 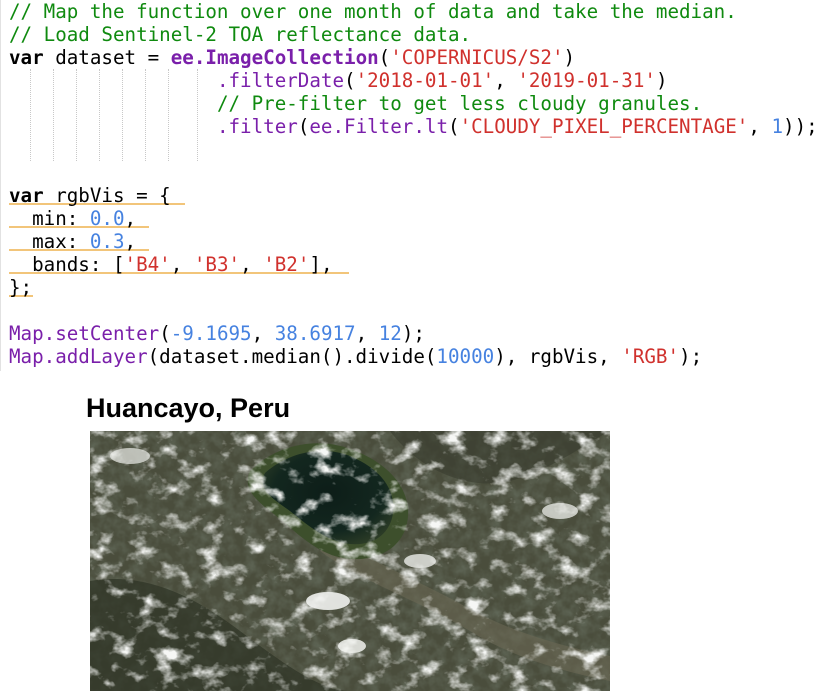 I want to click on code-token-str: 'B2', so click(x=286, y=264).